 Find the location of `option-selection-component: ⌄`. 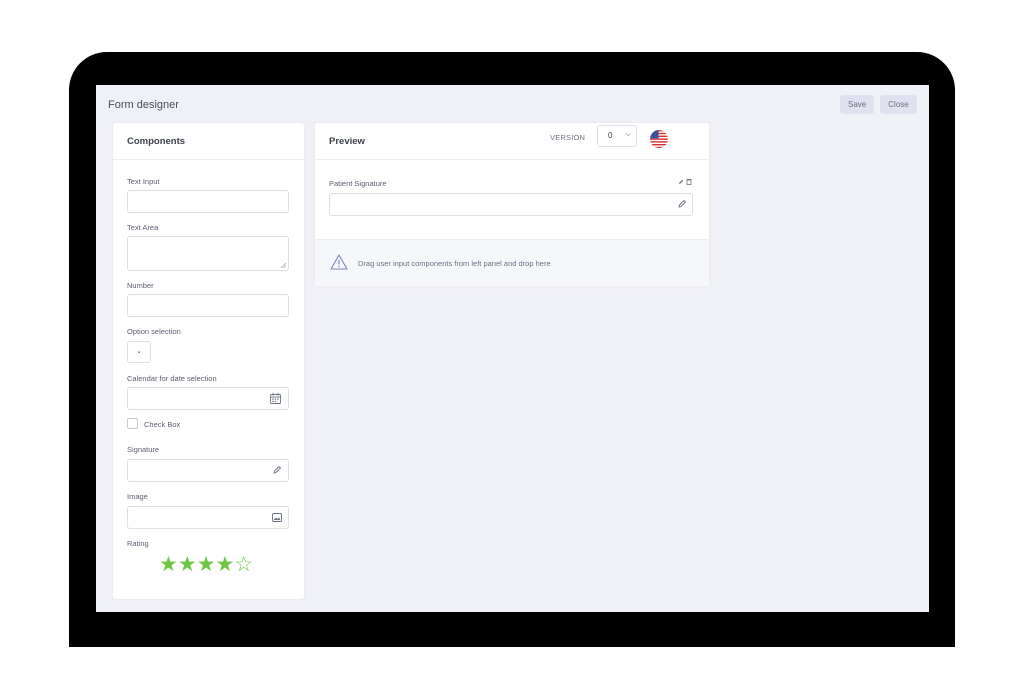

option-selection-component: ⌄ is located at coordinates (139, 352).